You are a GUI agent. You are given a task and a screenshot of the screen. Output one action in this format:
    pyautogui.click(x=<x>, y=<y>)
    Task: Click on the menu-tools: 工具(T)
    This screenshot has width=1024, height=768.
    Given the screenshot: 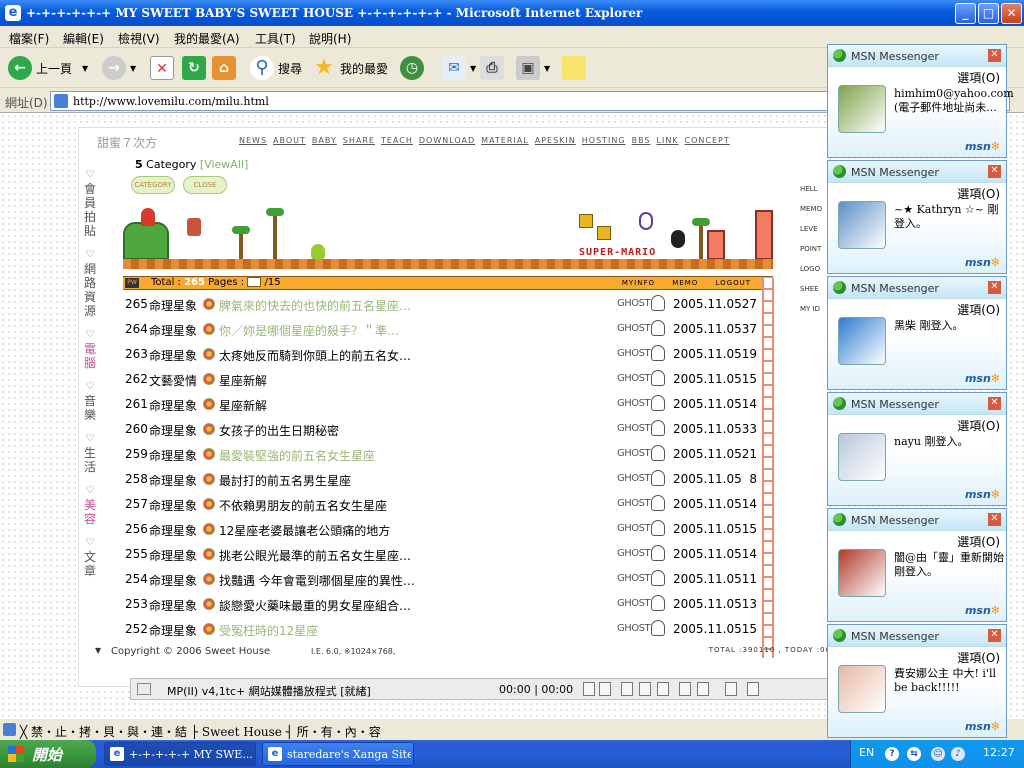 What is the action you would take?
    pyautogui.click(x=275, y=38)
    